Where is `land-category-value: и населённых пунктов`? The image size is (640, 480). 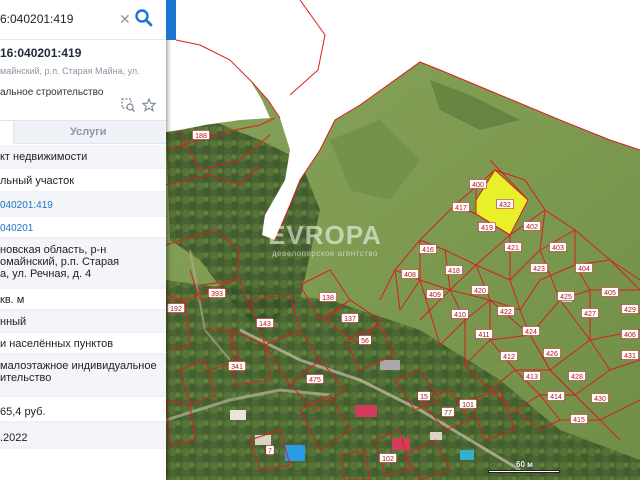
land-category-value: и населённых пунктов is located at coordinates (57, 344).